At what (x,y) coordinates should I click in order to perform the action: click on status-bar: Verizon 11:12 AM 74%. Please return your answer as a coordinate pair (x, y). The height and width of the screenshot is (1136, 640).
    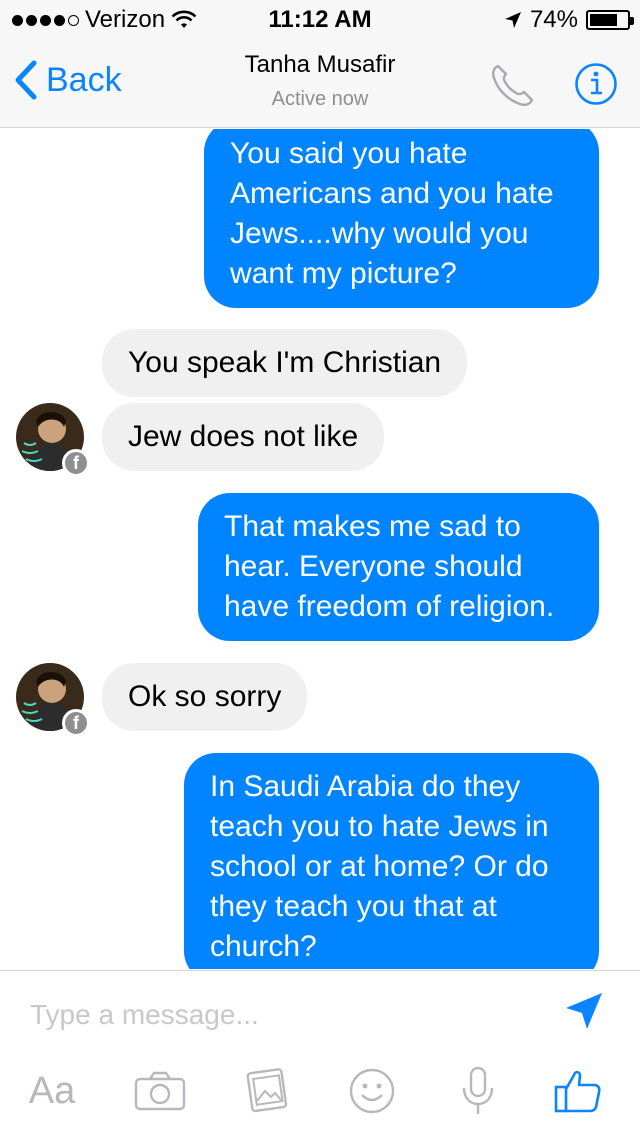
    Looking at the image, I should click on (320, 20).